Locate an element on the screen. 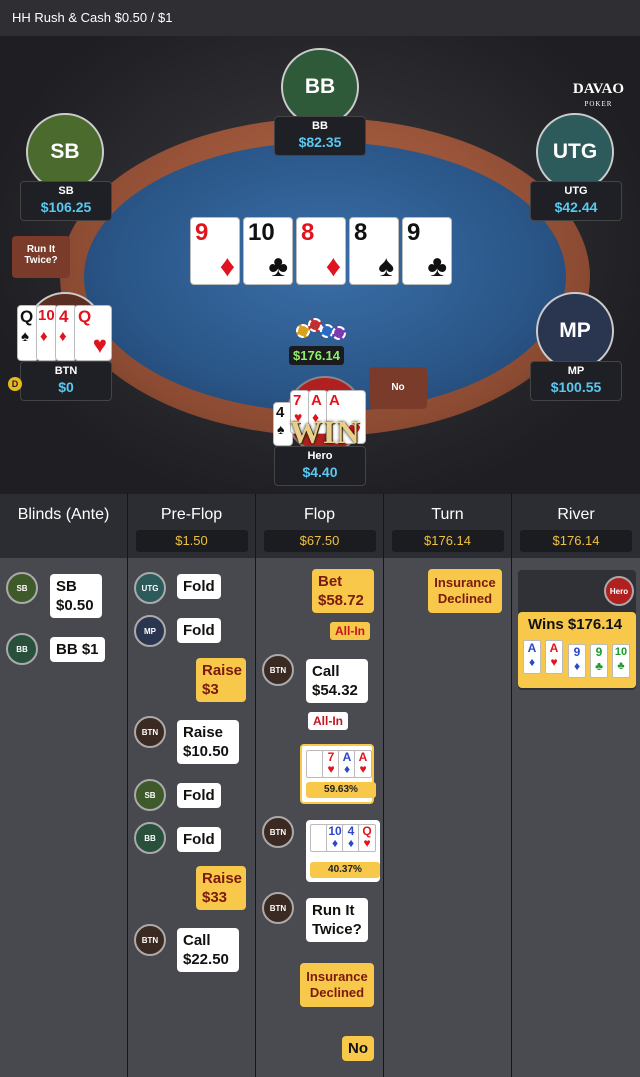 Image resolution: width=640 pixels, height=1077 pixels. btn-hole-card-4: Q ♥ is located at coordinates (93, 333).